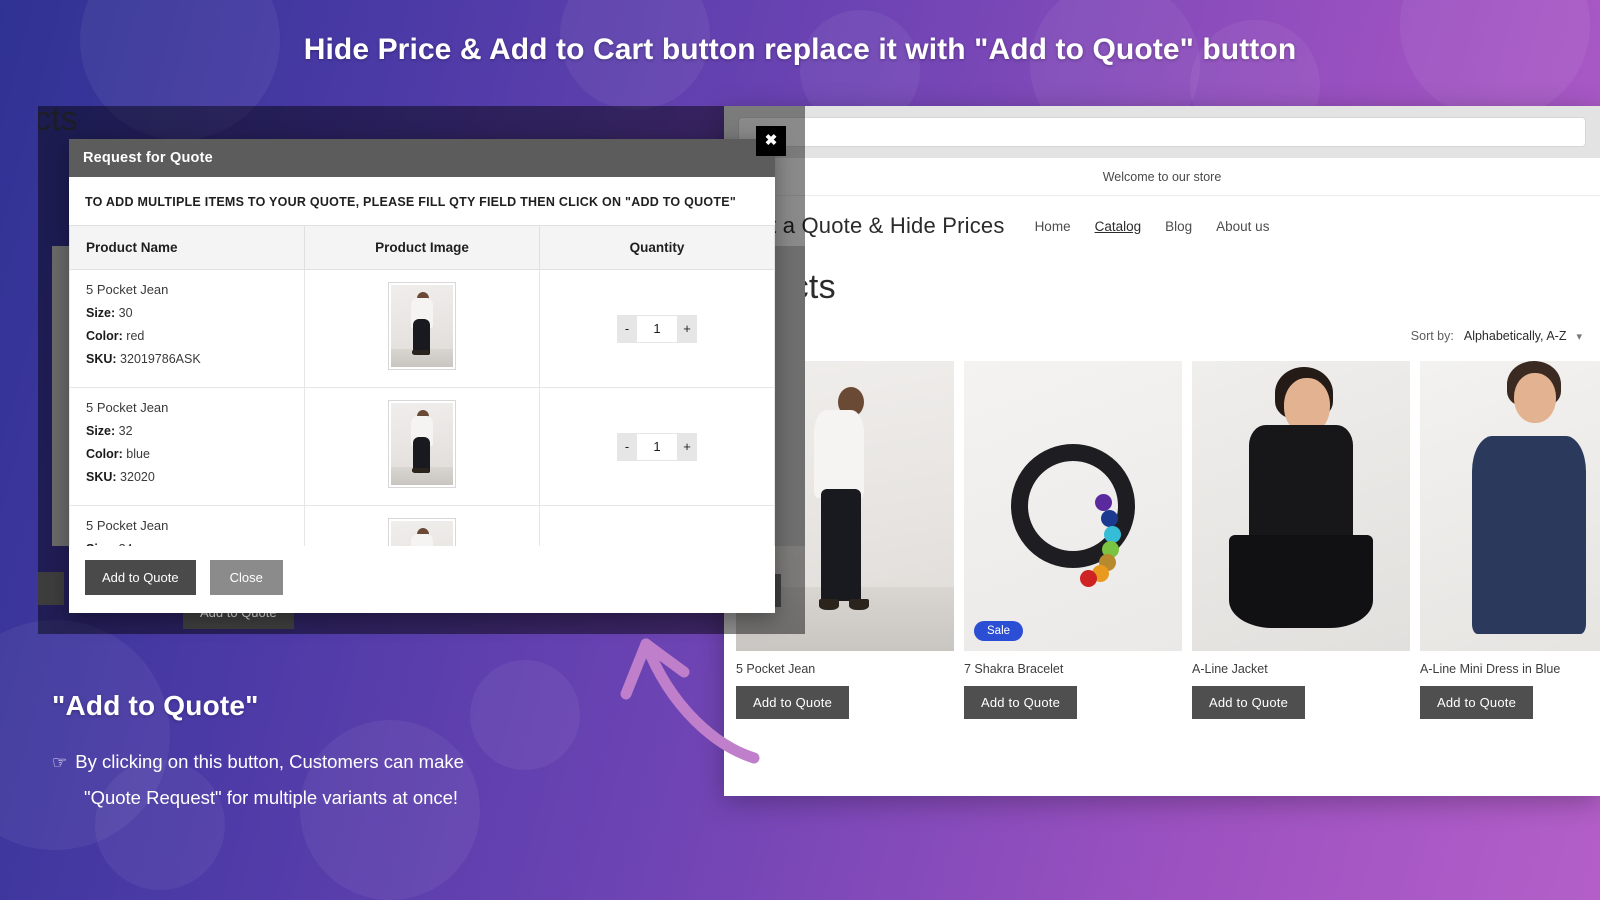 The width and height of the screenshot is (1600, 900). What do you see at coordinates (1014, 669) in the screenshot?
I see `product-name: 7 Shakra Bracelet` at bounding box center [1014, 669].